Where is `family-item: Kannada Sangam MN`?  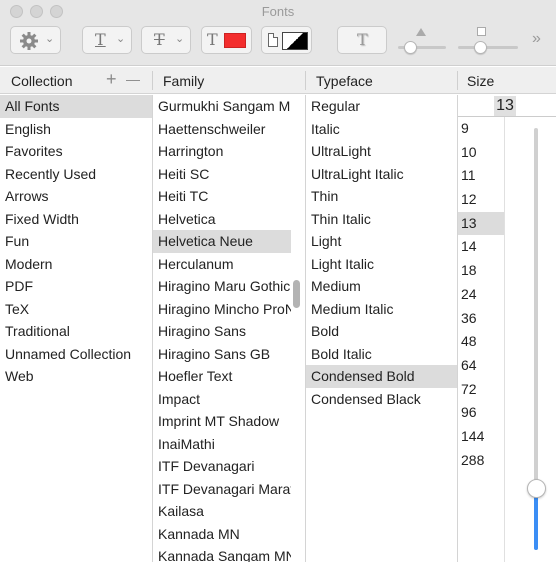 family-item: Kannada Sangam MN is located at coordinates (222, 553).